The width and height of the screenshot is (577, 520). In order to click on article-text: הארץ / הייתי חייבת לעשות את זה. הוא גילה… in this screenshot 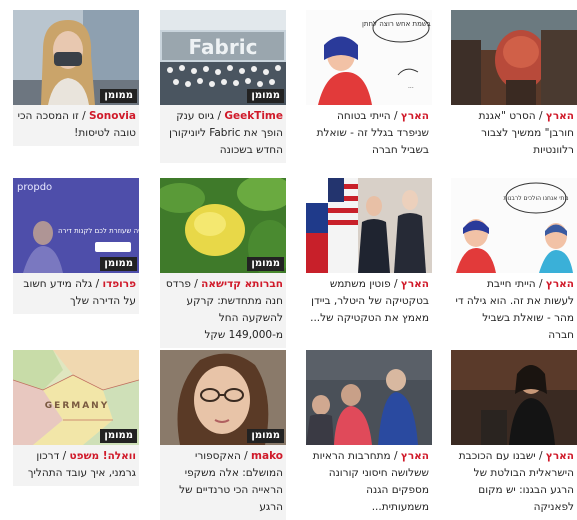, I will do `click(514, 310)`.